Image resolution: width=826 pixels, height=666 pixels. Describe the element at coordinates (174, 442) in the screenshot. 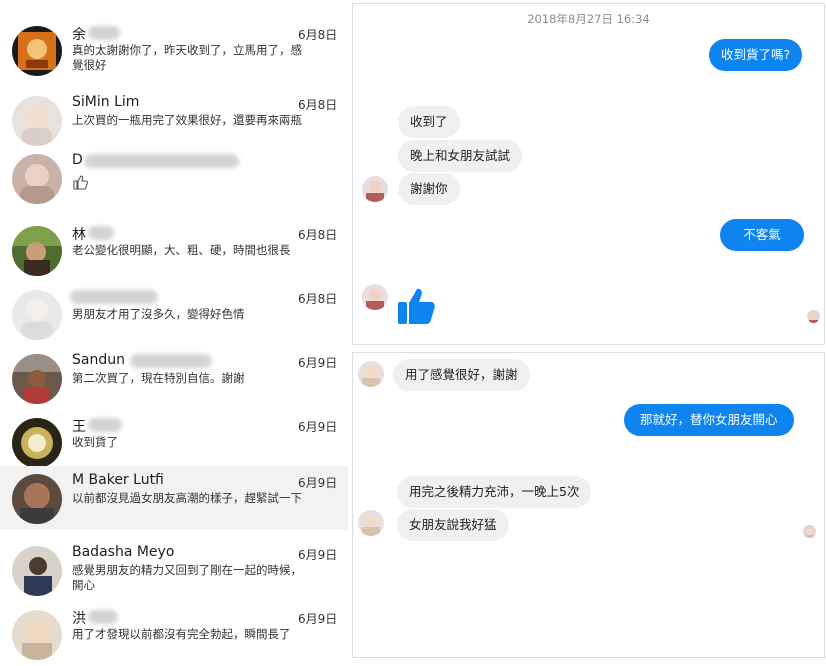

I see `conversation-item: 王 6月9日 收到貨了` at that location.